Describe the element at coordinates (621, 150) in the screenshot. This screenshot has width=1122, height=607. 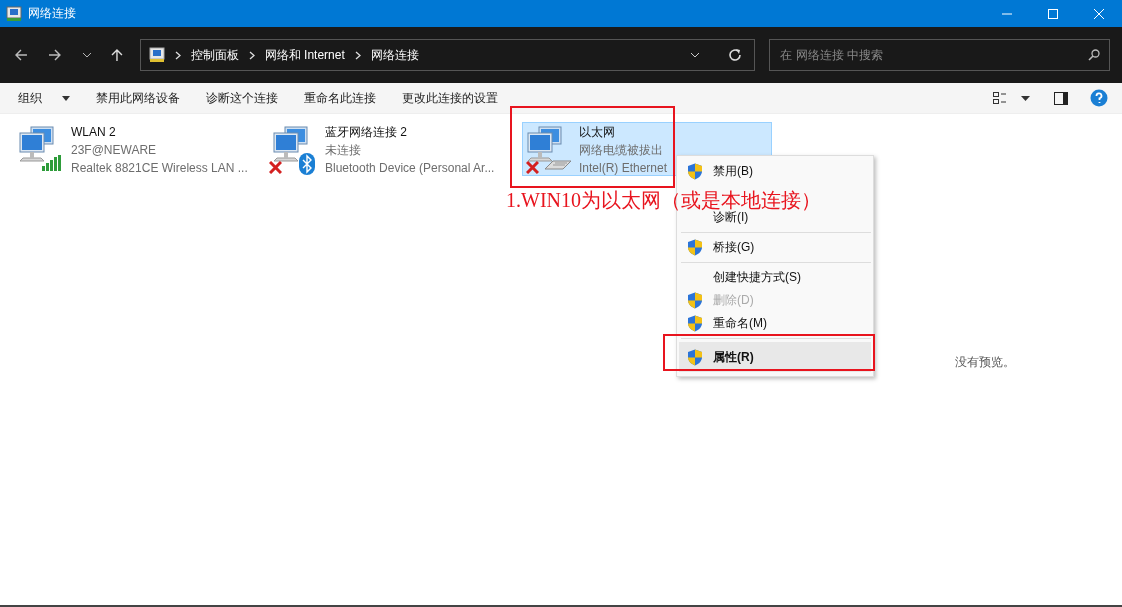
I see `connection-status: 网络电缆被拔出` at that location.